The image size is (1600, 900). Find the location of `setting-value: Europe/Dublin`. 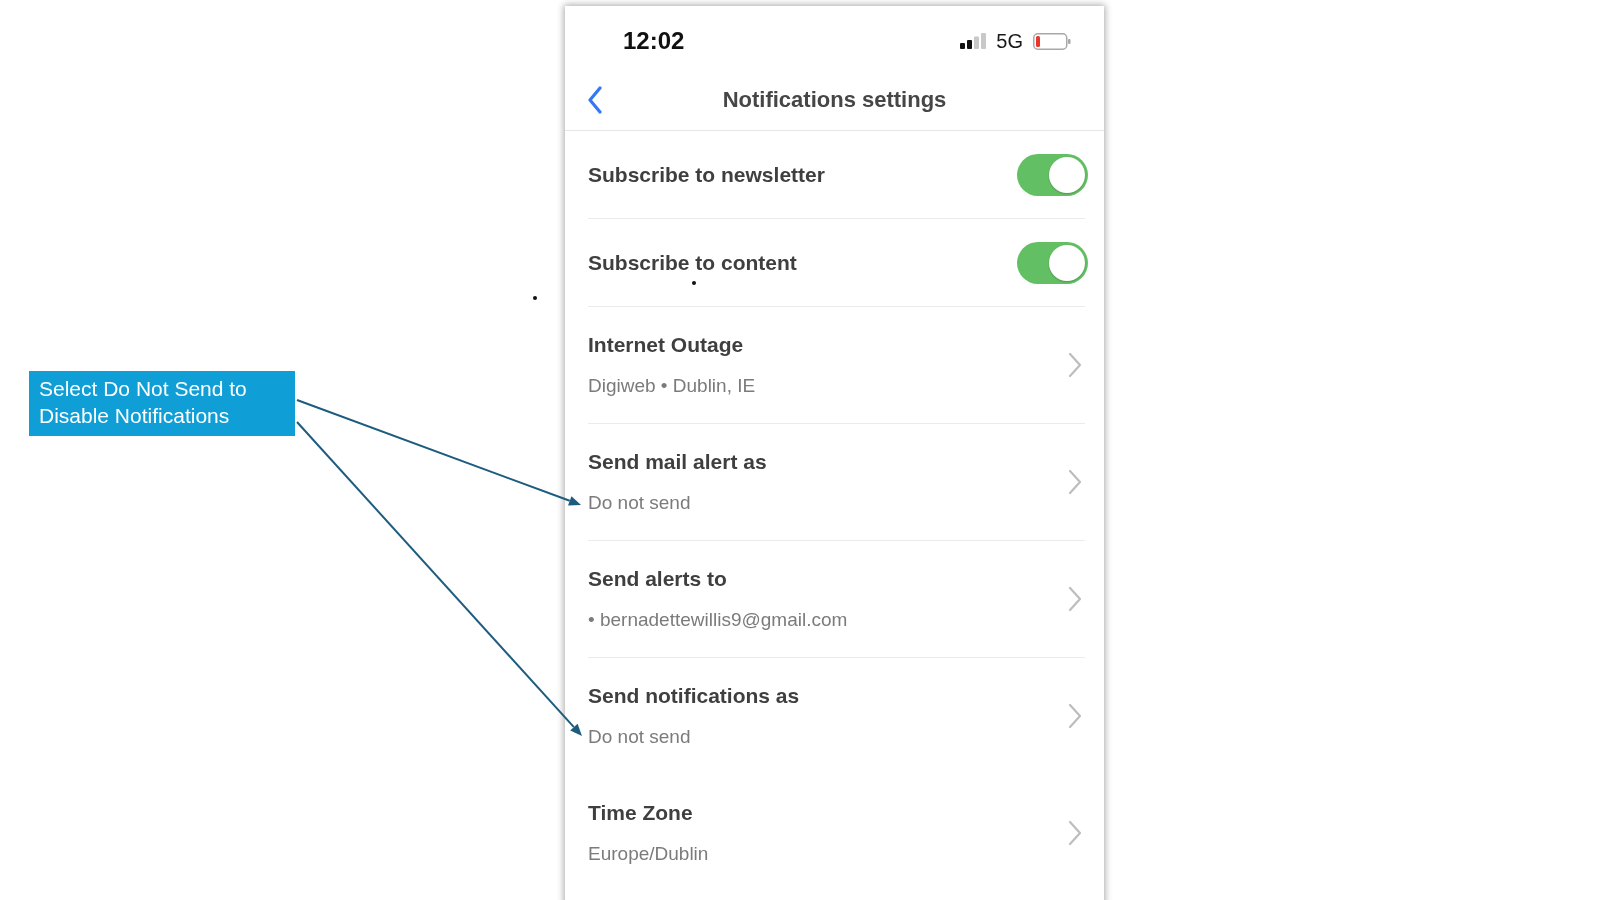

setting-value: Europe/Dublin is located at coordinates (648, 853).